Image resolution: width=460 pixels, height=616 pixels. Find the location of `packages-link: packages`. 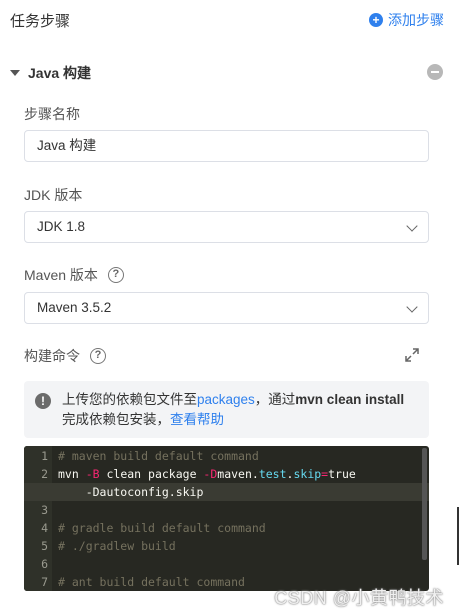

packages-link: packages is located at coordinates (226, 399).